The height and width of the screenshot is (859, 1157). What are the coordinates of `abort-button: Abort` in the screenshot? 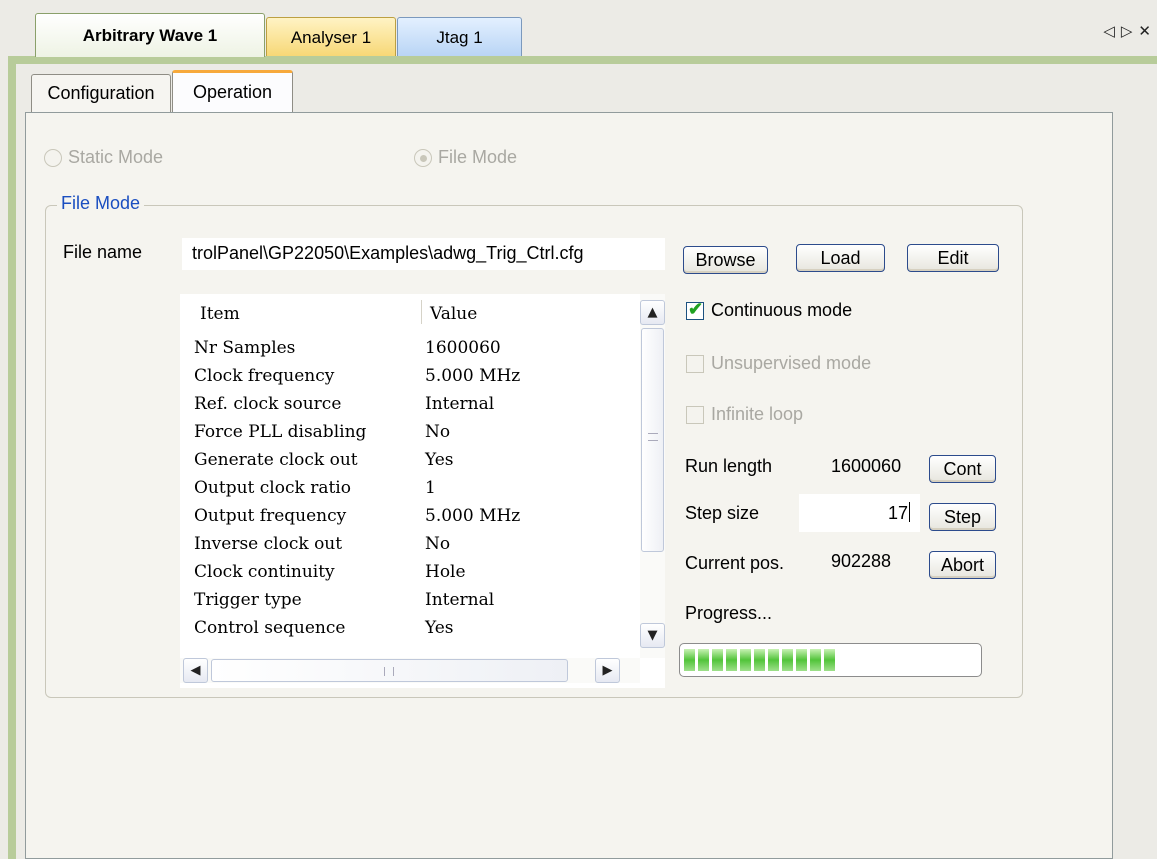 It's located at (962, 565).